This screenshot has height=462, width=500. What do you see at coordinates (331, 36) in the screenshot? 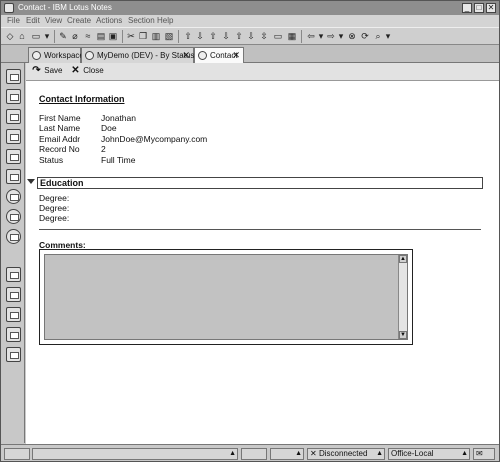
I see `forward-icon: ⇨` at bounding box center [331, 36].